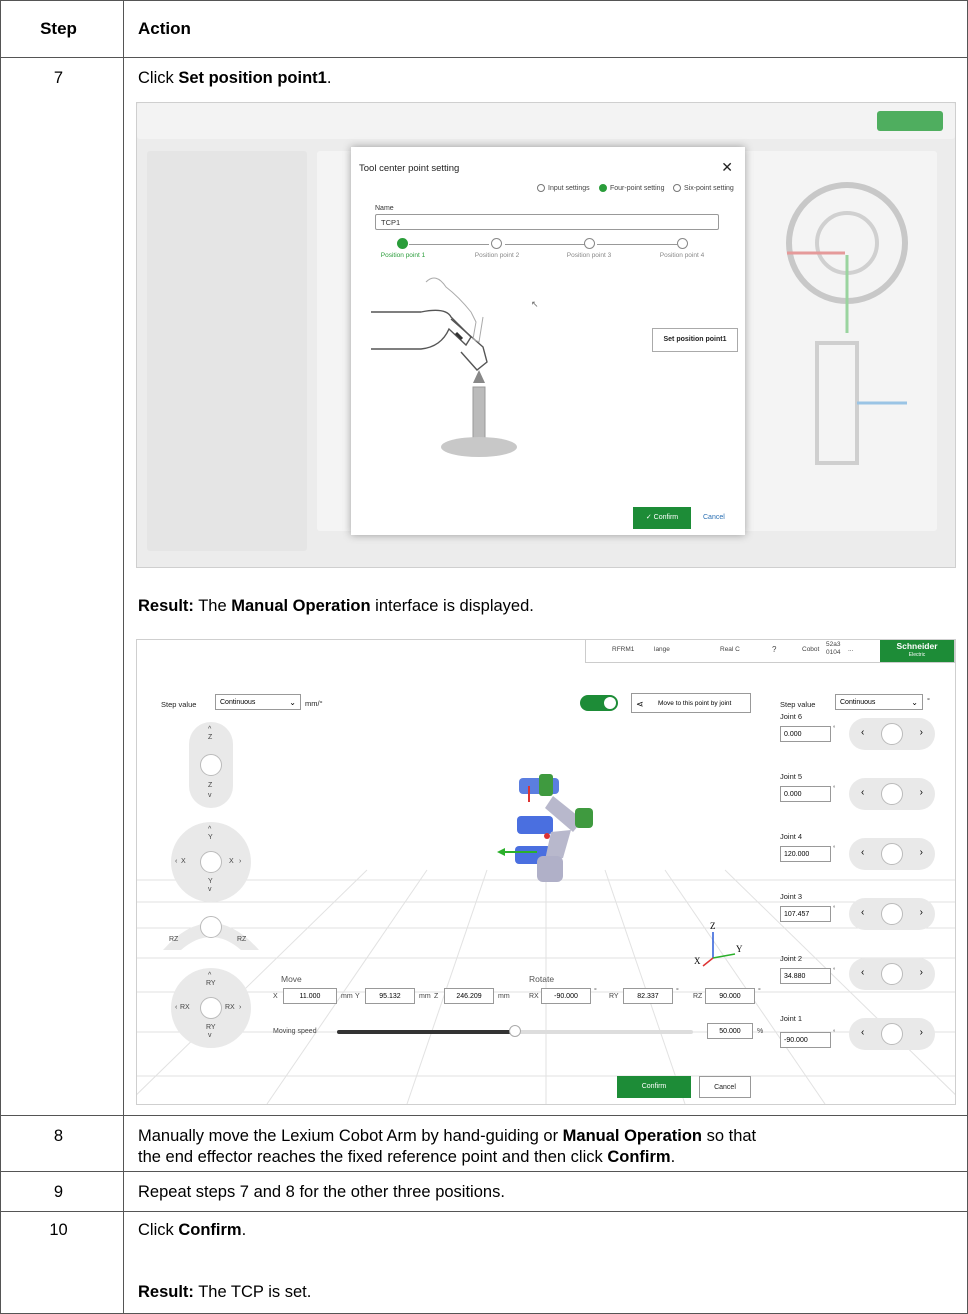 This screenshot has width=968, height=1314. I want to click on radio-four-point: Four-point setting, so click(631, 188).